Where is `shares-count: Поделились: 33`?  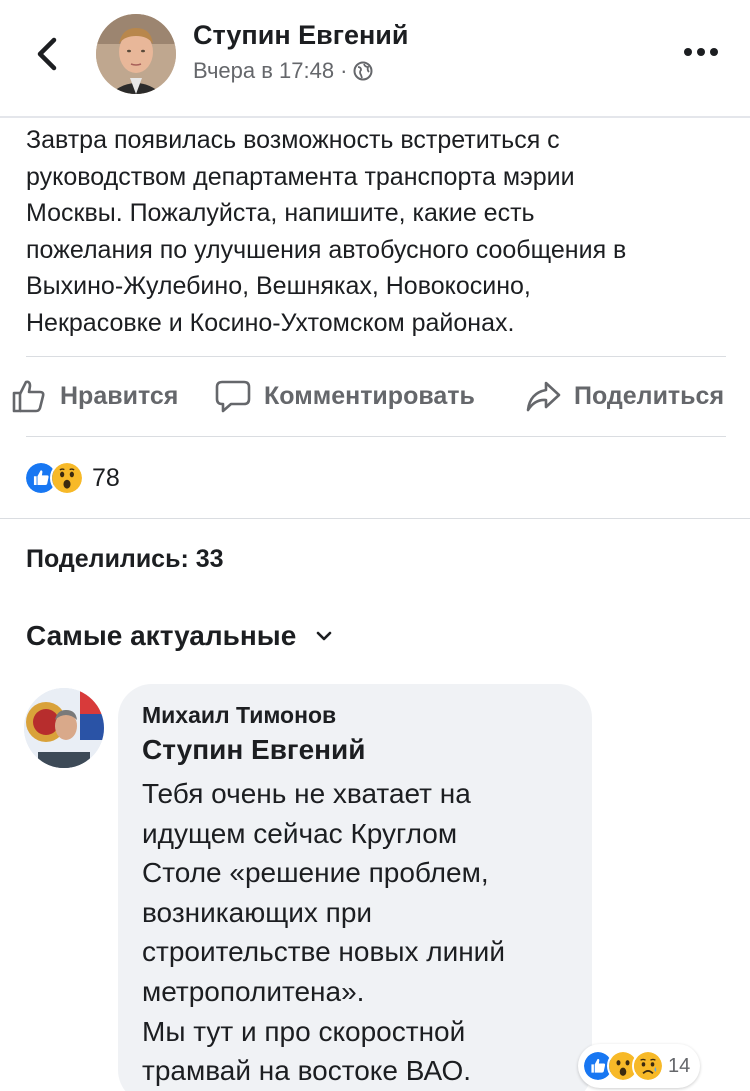 shares-count: Поделились: 33 is located at coordinates (125, 559).